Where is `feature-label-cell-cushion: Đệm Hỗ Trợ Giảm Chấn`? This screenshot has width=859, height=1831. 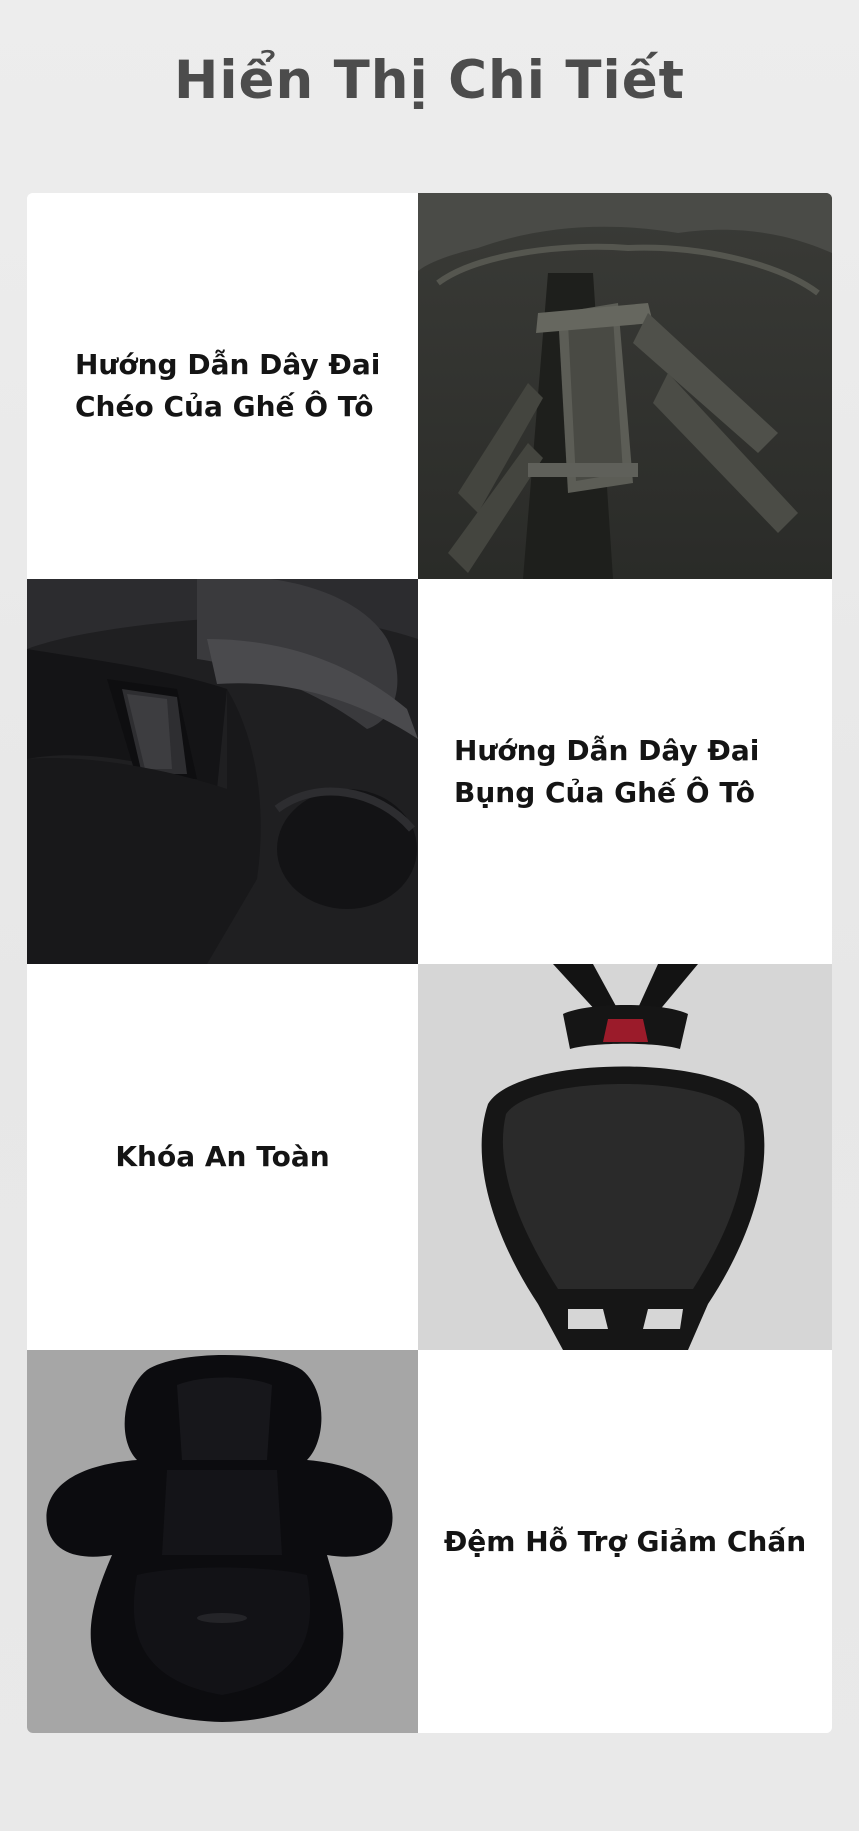 feature-label-cell-cushion: Đệm Hỗ Trợ Giảm Chấn is located at coordinates (625, 1541).